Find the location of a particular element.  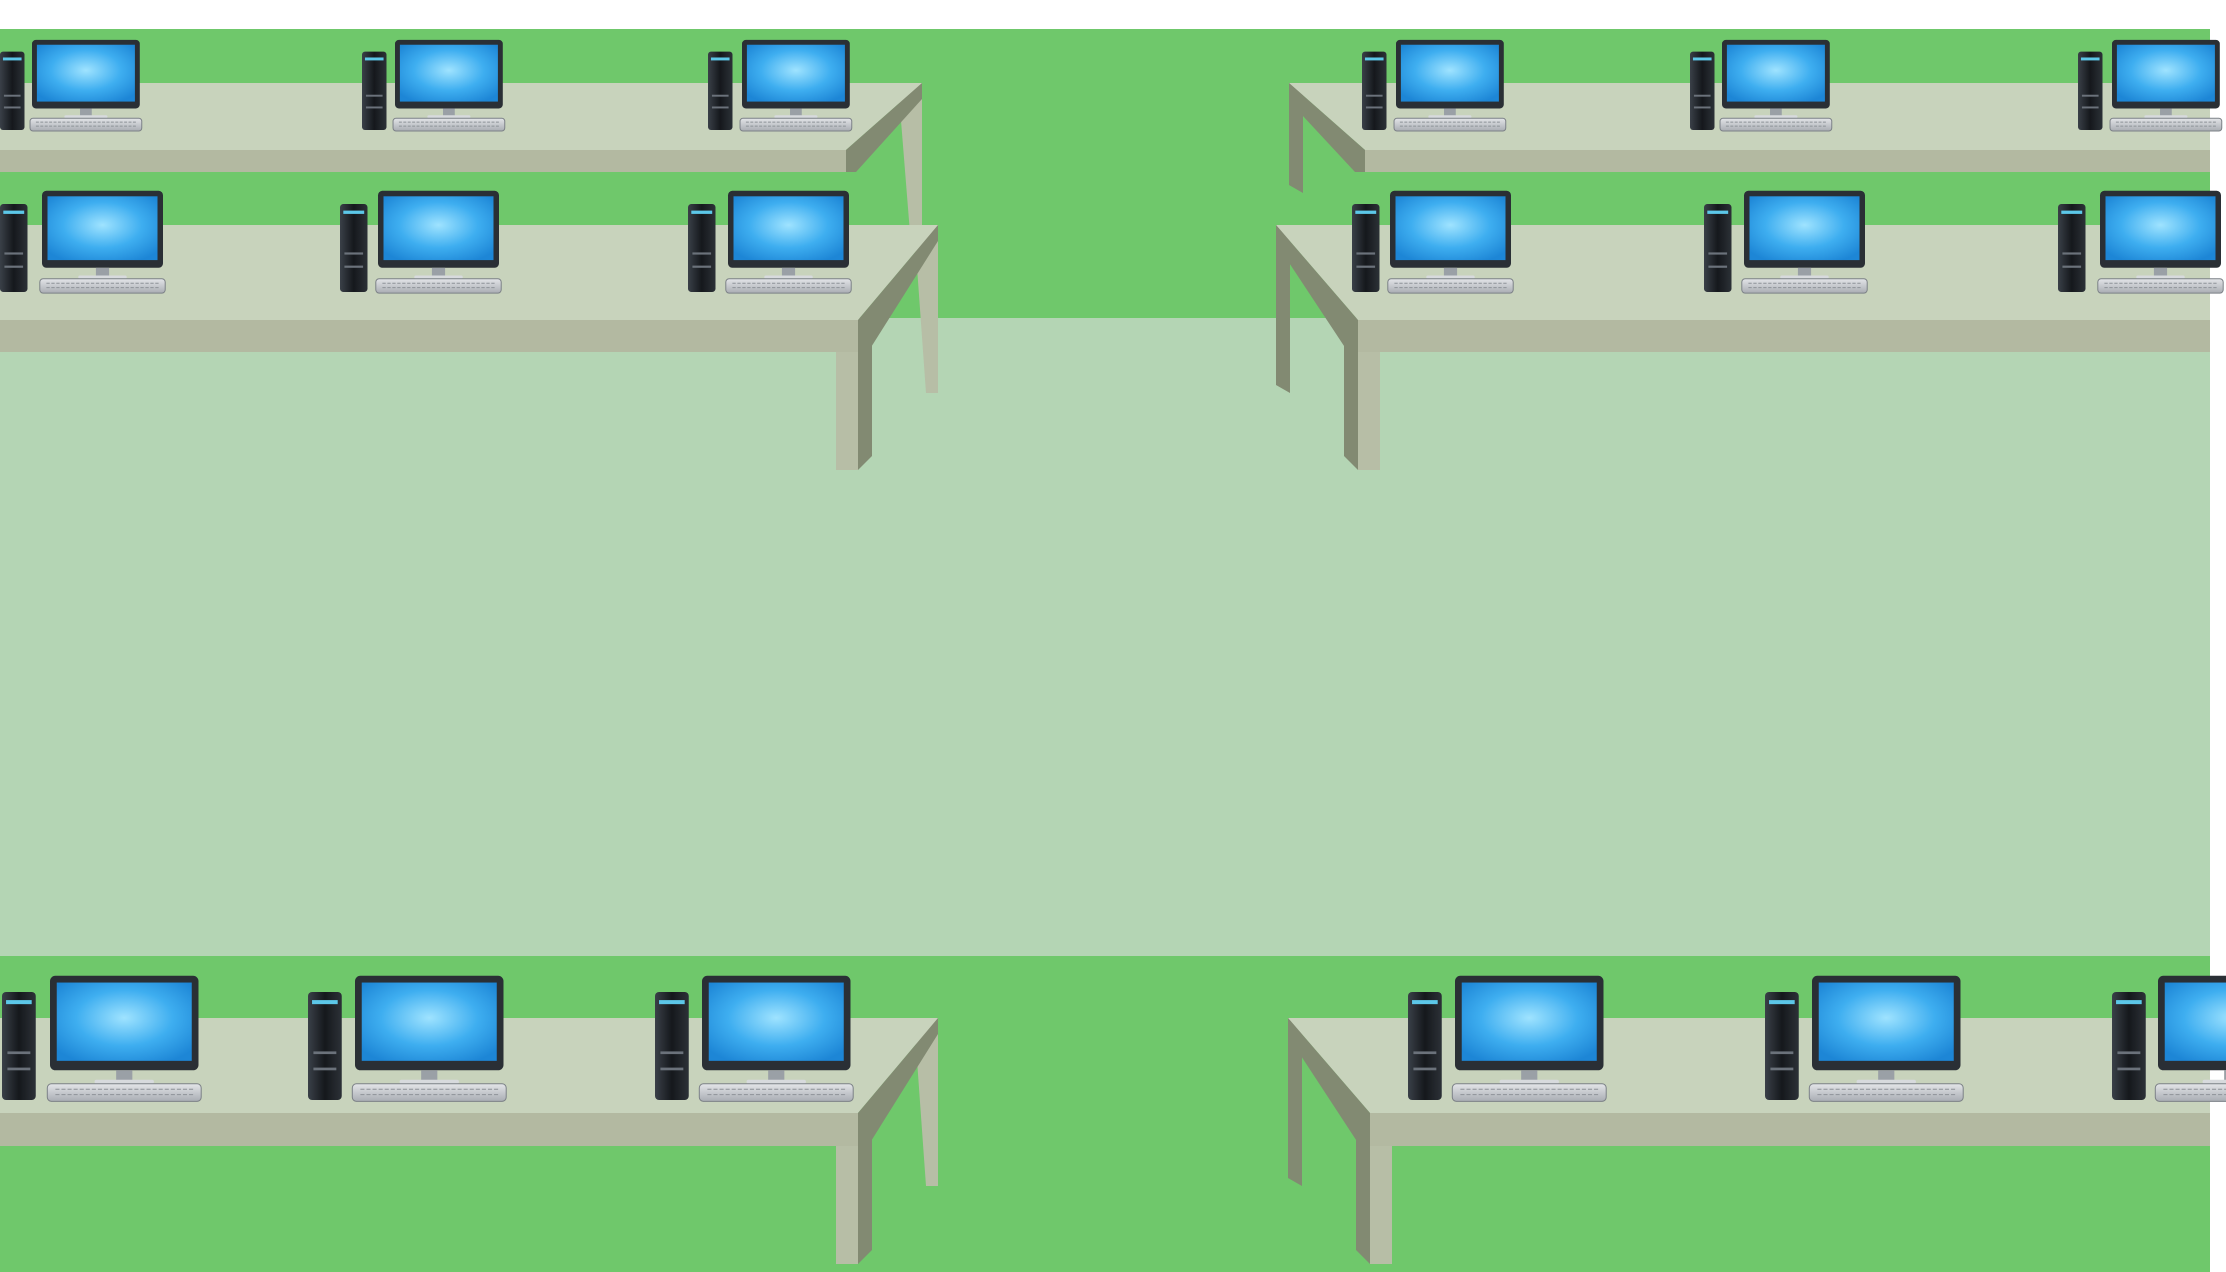

desk-leg is located at coordinates (847, 1205).